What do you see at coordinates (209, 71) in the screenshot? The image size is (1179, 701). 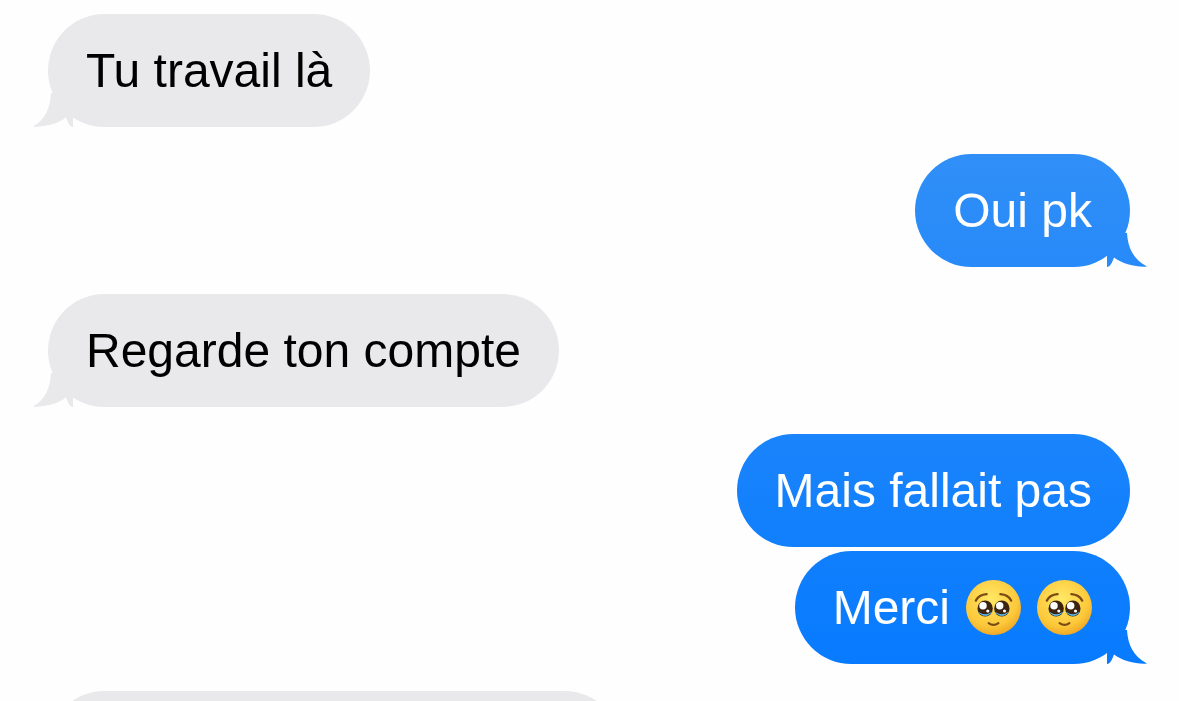 I see `message-text: Tu travail là` at bounding box center [209, 71].